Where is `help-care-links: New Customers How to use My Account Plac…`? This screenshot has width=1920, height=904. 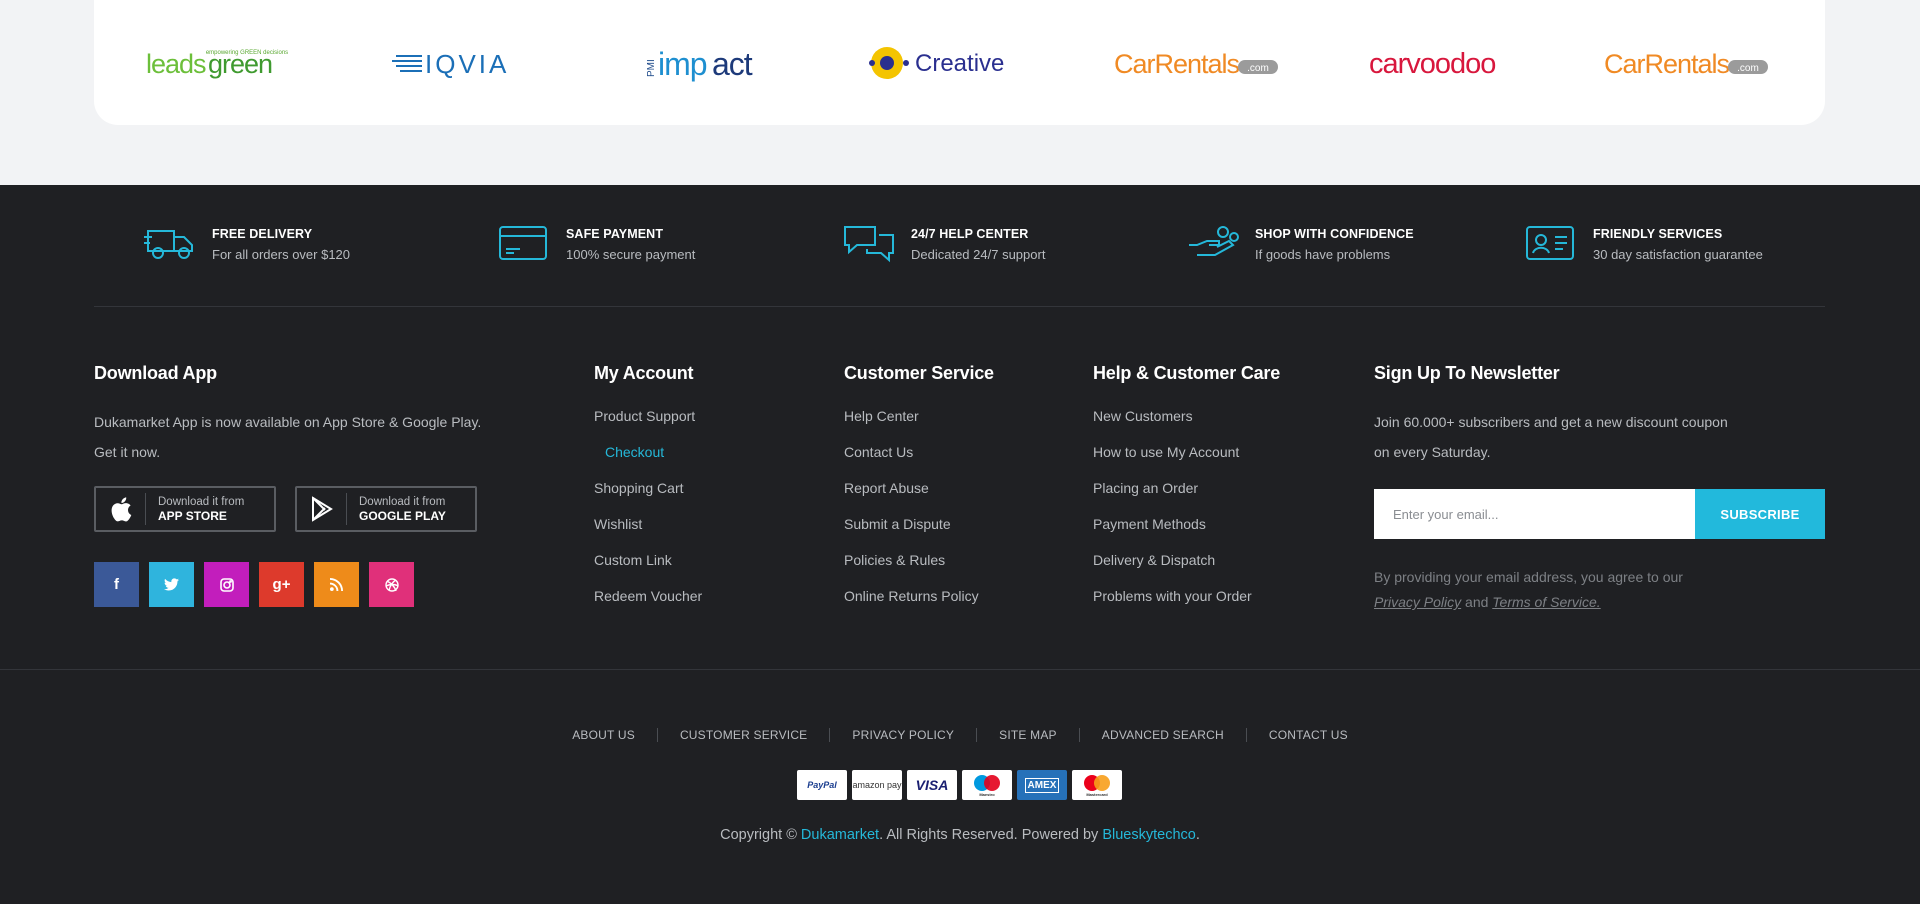 help-care-links: New Customers How to use My Account Plac… is located at coordinates (1172, 513).